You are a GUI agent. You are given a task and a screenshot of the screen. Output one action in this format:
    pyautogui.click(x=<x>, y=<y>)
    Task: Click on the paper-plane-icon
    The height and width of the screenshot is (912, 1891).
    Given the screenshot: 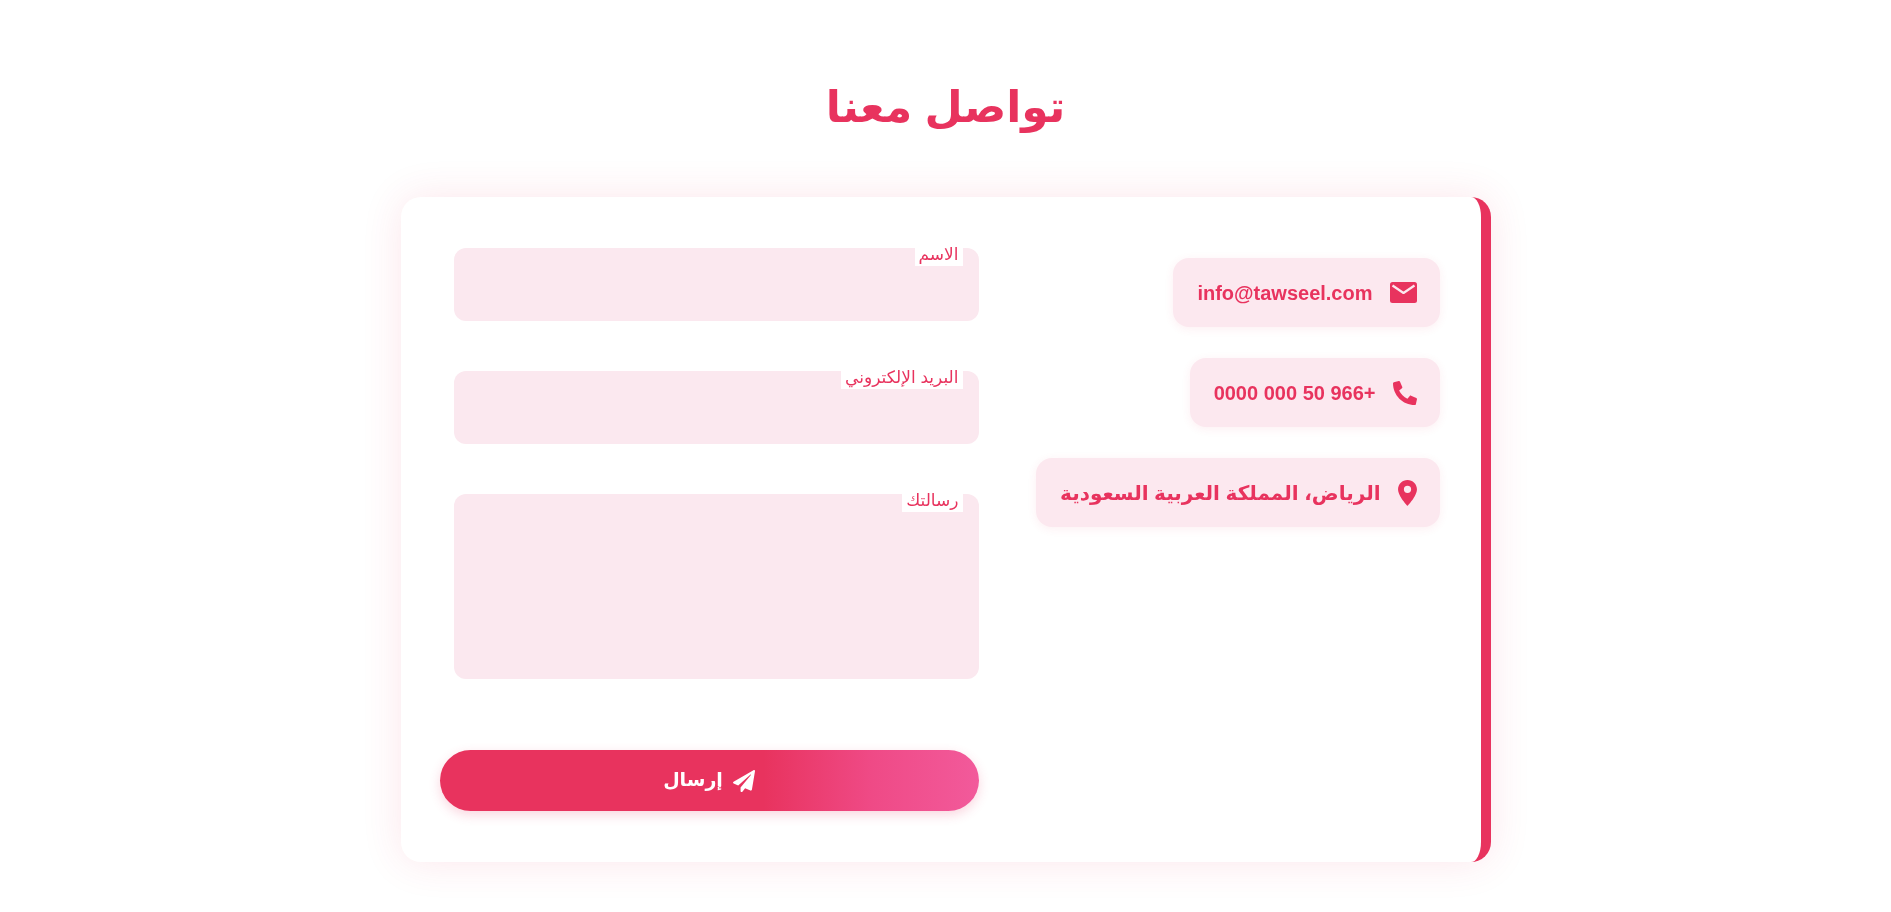 What is the action you would take?
    pyautogui.click(x=743, y=780)
    